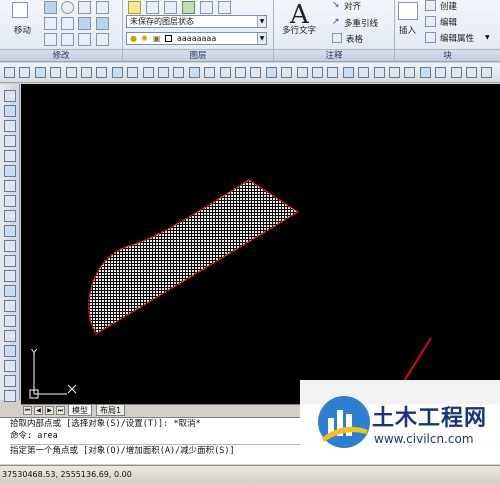 The width and height of the screenshot is (500, 484). What do you see at coordinates (80, 410) in the screenshot?
I see `tab-model: 模型` at bounding box center [80, 410].